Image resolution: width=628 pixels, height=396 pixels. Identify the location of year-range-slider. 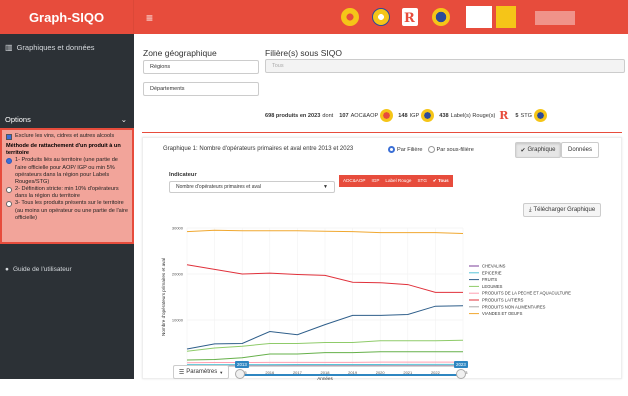
(351, 375).